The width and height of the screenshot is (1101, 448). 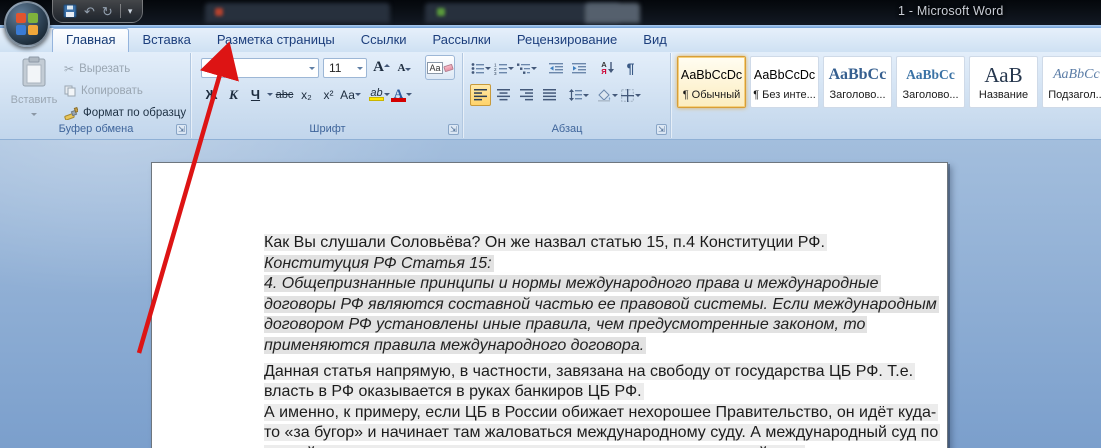 I want to click on superscript-button: x², so click(x=328, y=94).